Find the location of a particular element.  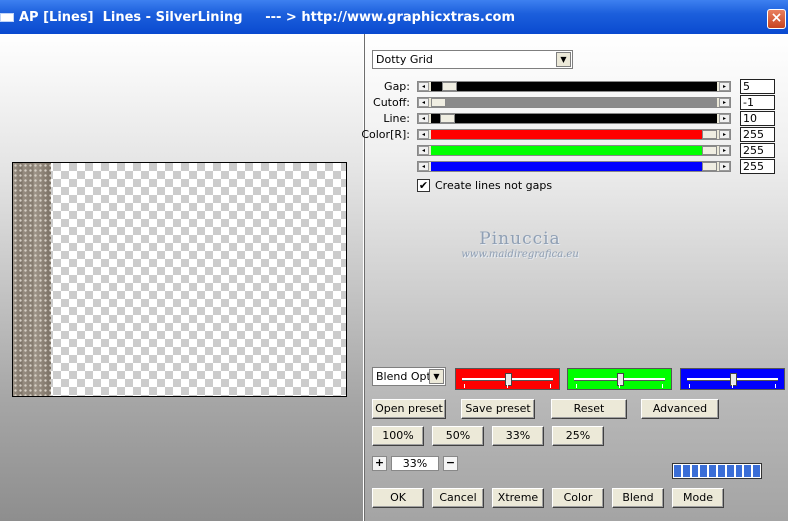

reset-button: Reset is located at coordinates (589, 409).